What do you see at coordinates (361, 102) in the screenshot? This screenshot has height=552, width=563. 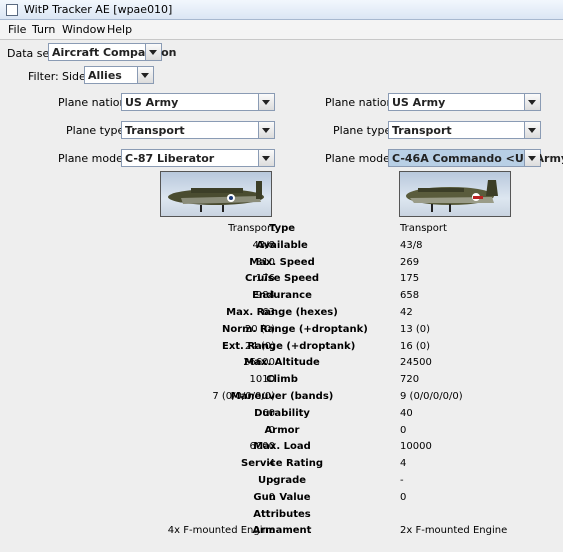 I see `right-nation-label: Plane nation:` at bounding box center [361, 102].